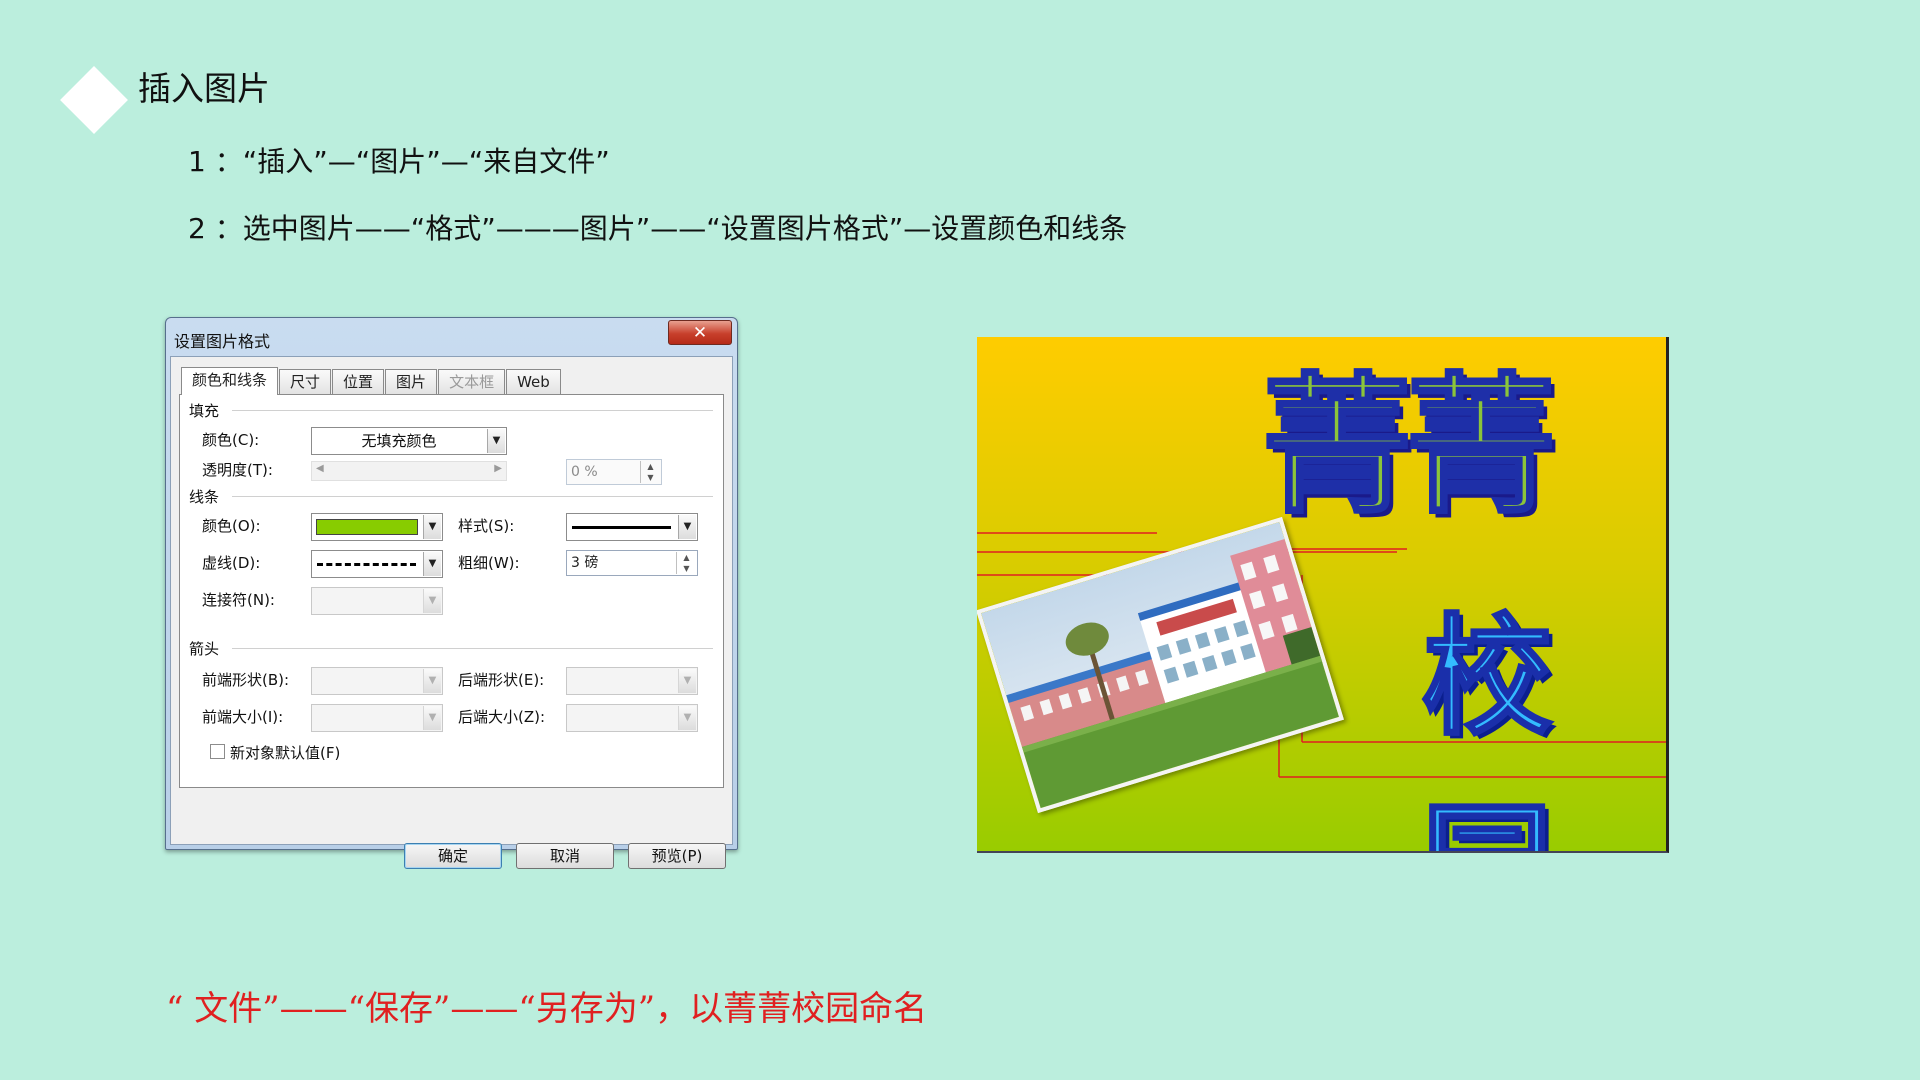 The height and width of the screenshot is (1080, 1920). Describe the element at coordinates (358, 382) in the screenshot. I see `tab-position: 位置` at that location.